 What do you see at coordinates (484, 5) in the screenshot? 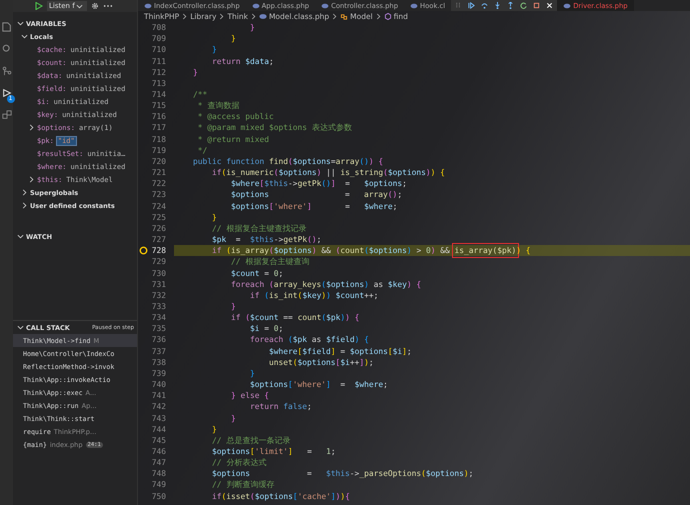
I see `step-over-icon` at bounding box center [484, 5].